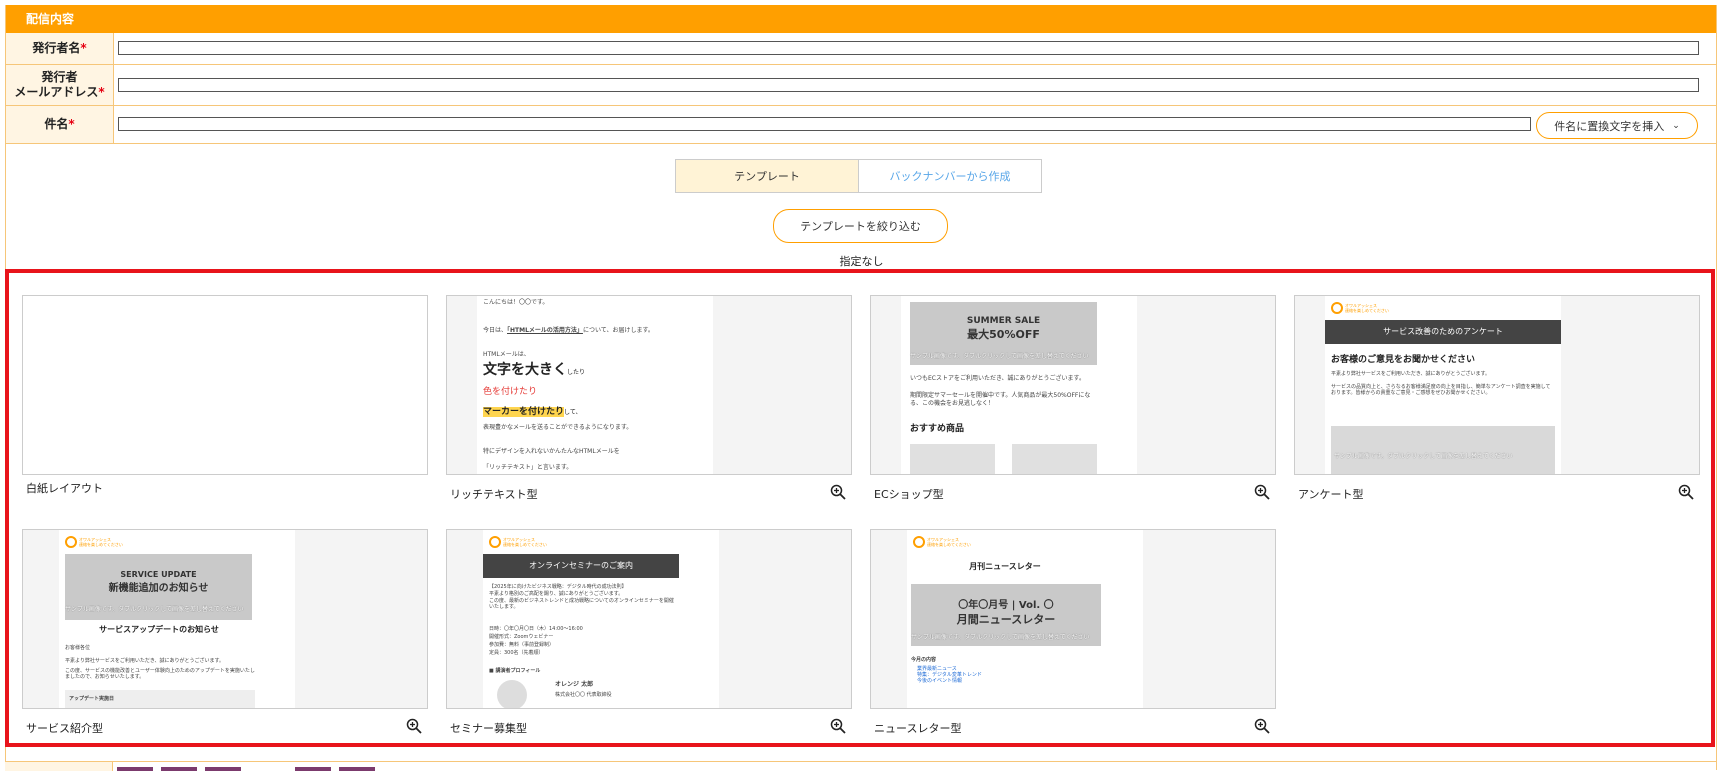 This screenshot has width=1723, height=771. Describe the element at coordinates (1676, 125) in the screenshot. I see `chevron-down-icon: ⌄` at that location.